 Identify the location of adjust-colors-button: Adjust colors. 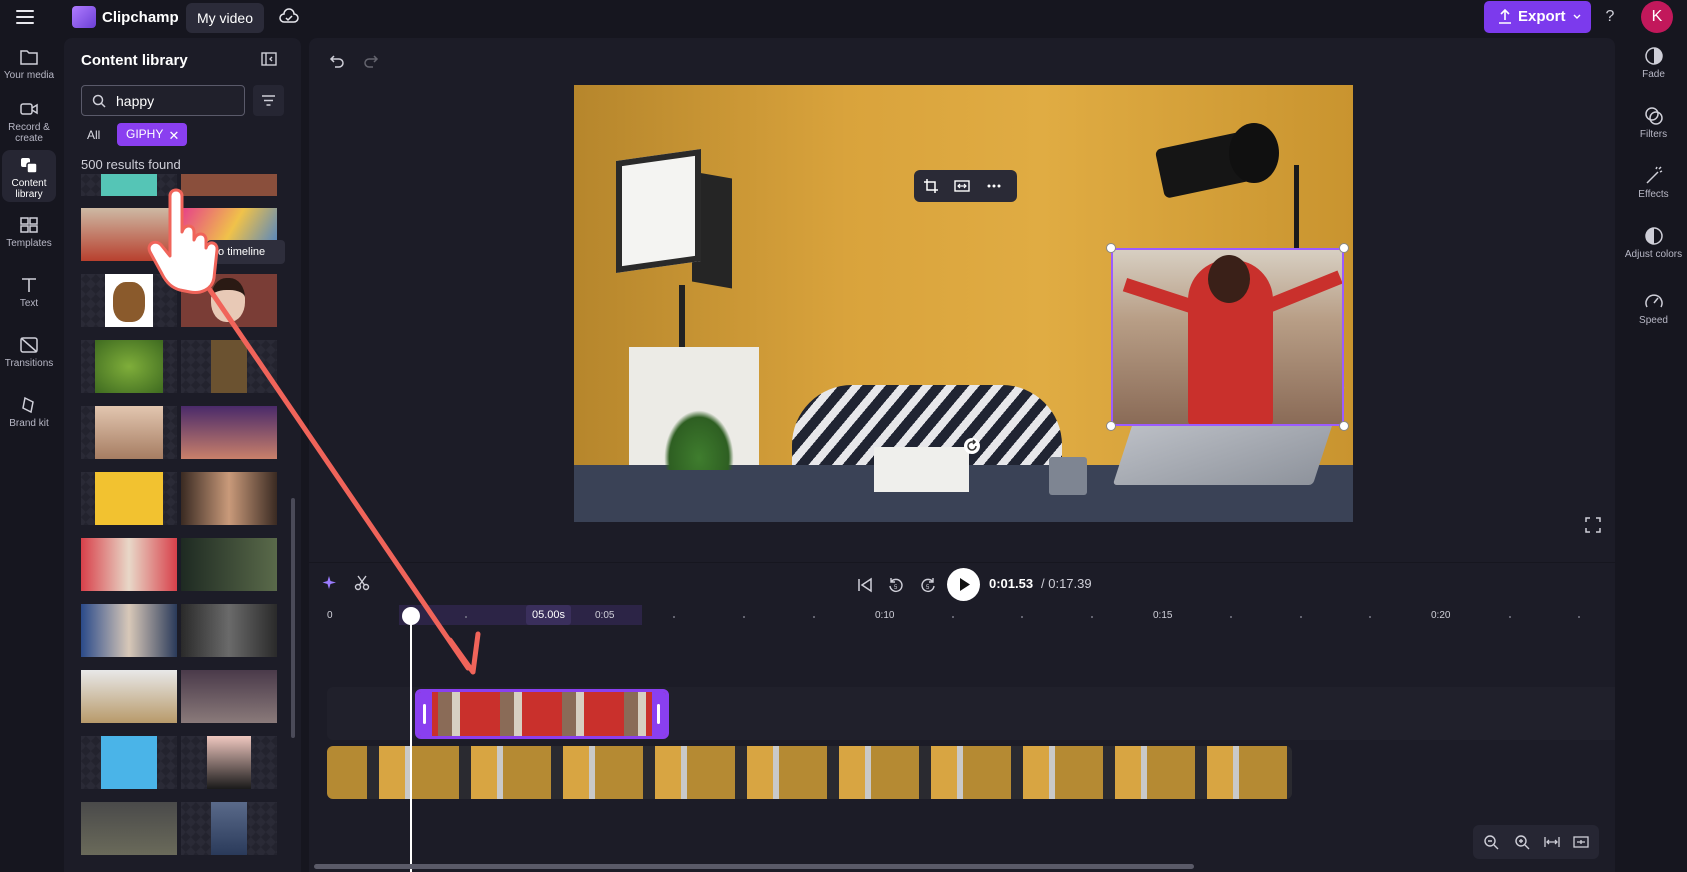
(1653, 243).